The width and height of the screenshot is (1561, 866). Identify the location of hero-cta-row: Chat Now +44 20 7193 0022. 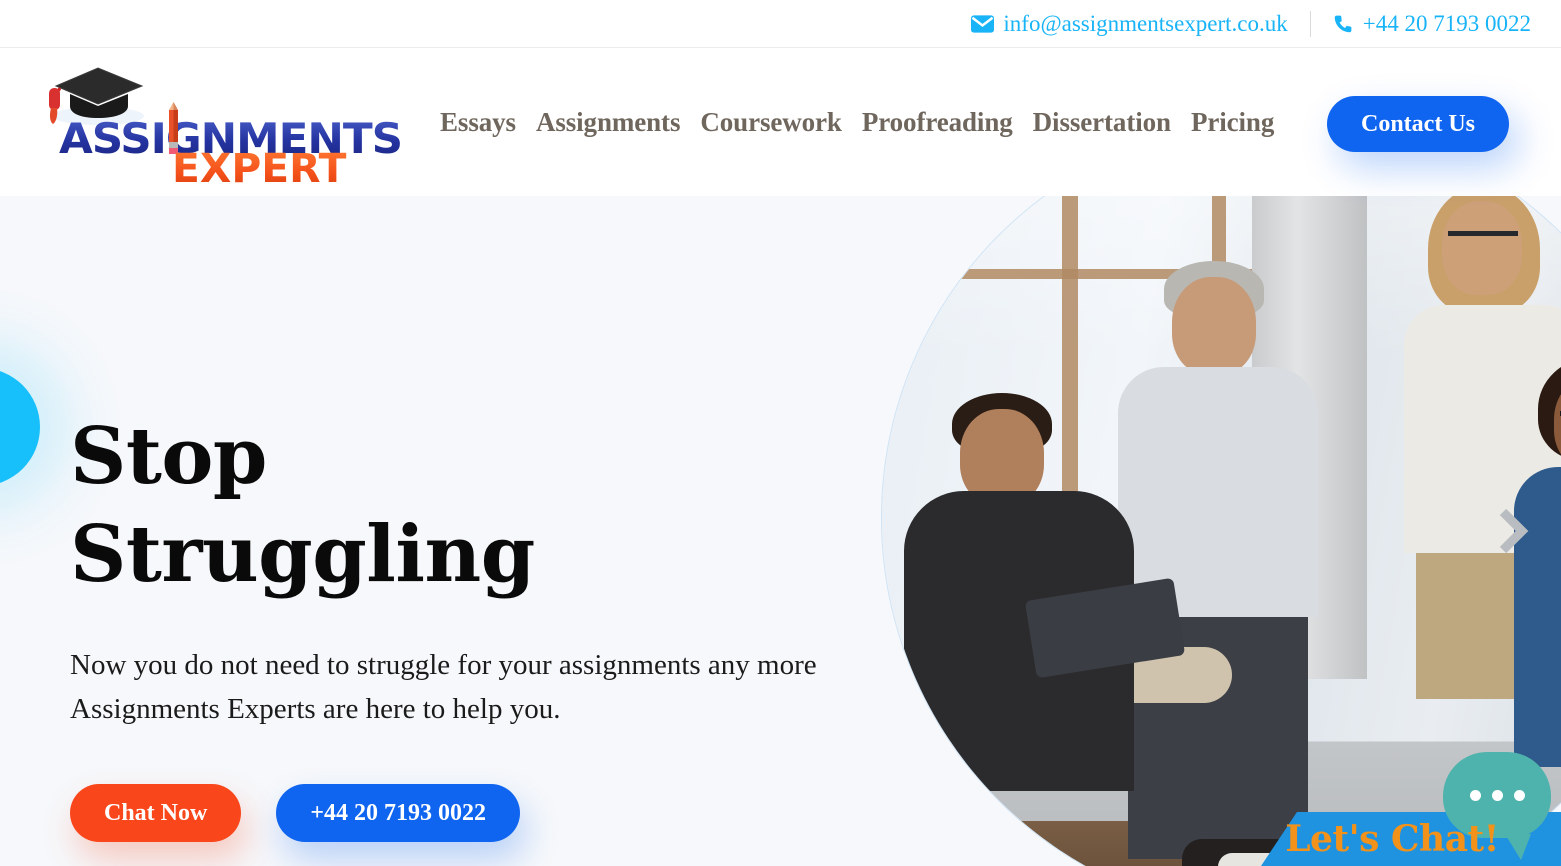
(510, 813).